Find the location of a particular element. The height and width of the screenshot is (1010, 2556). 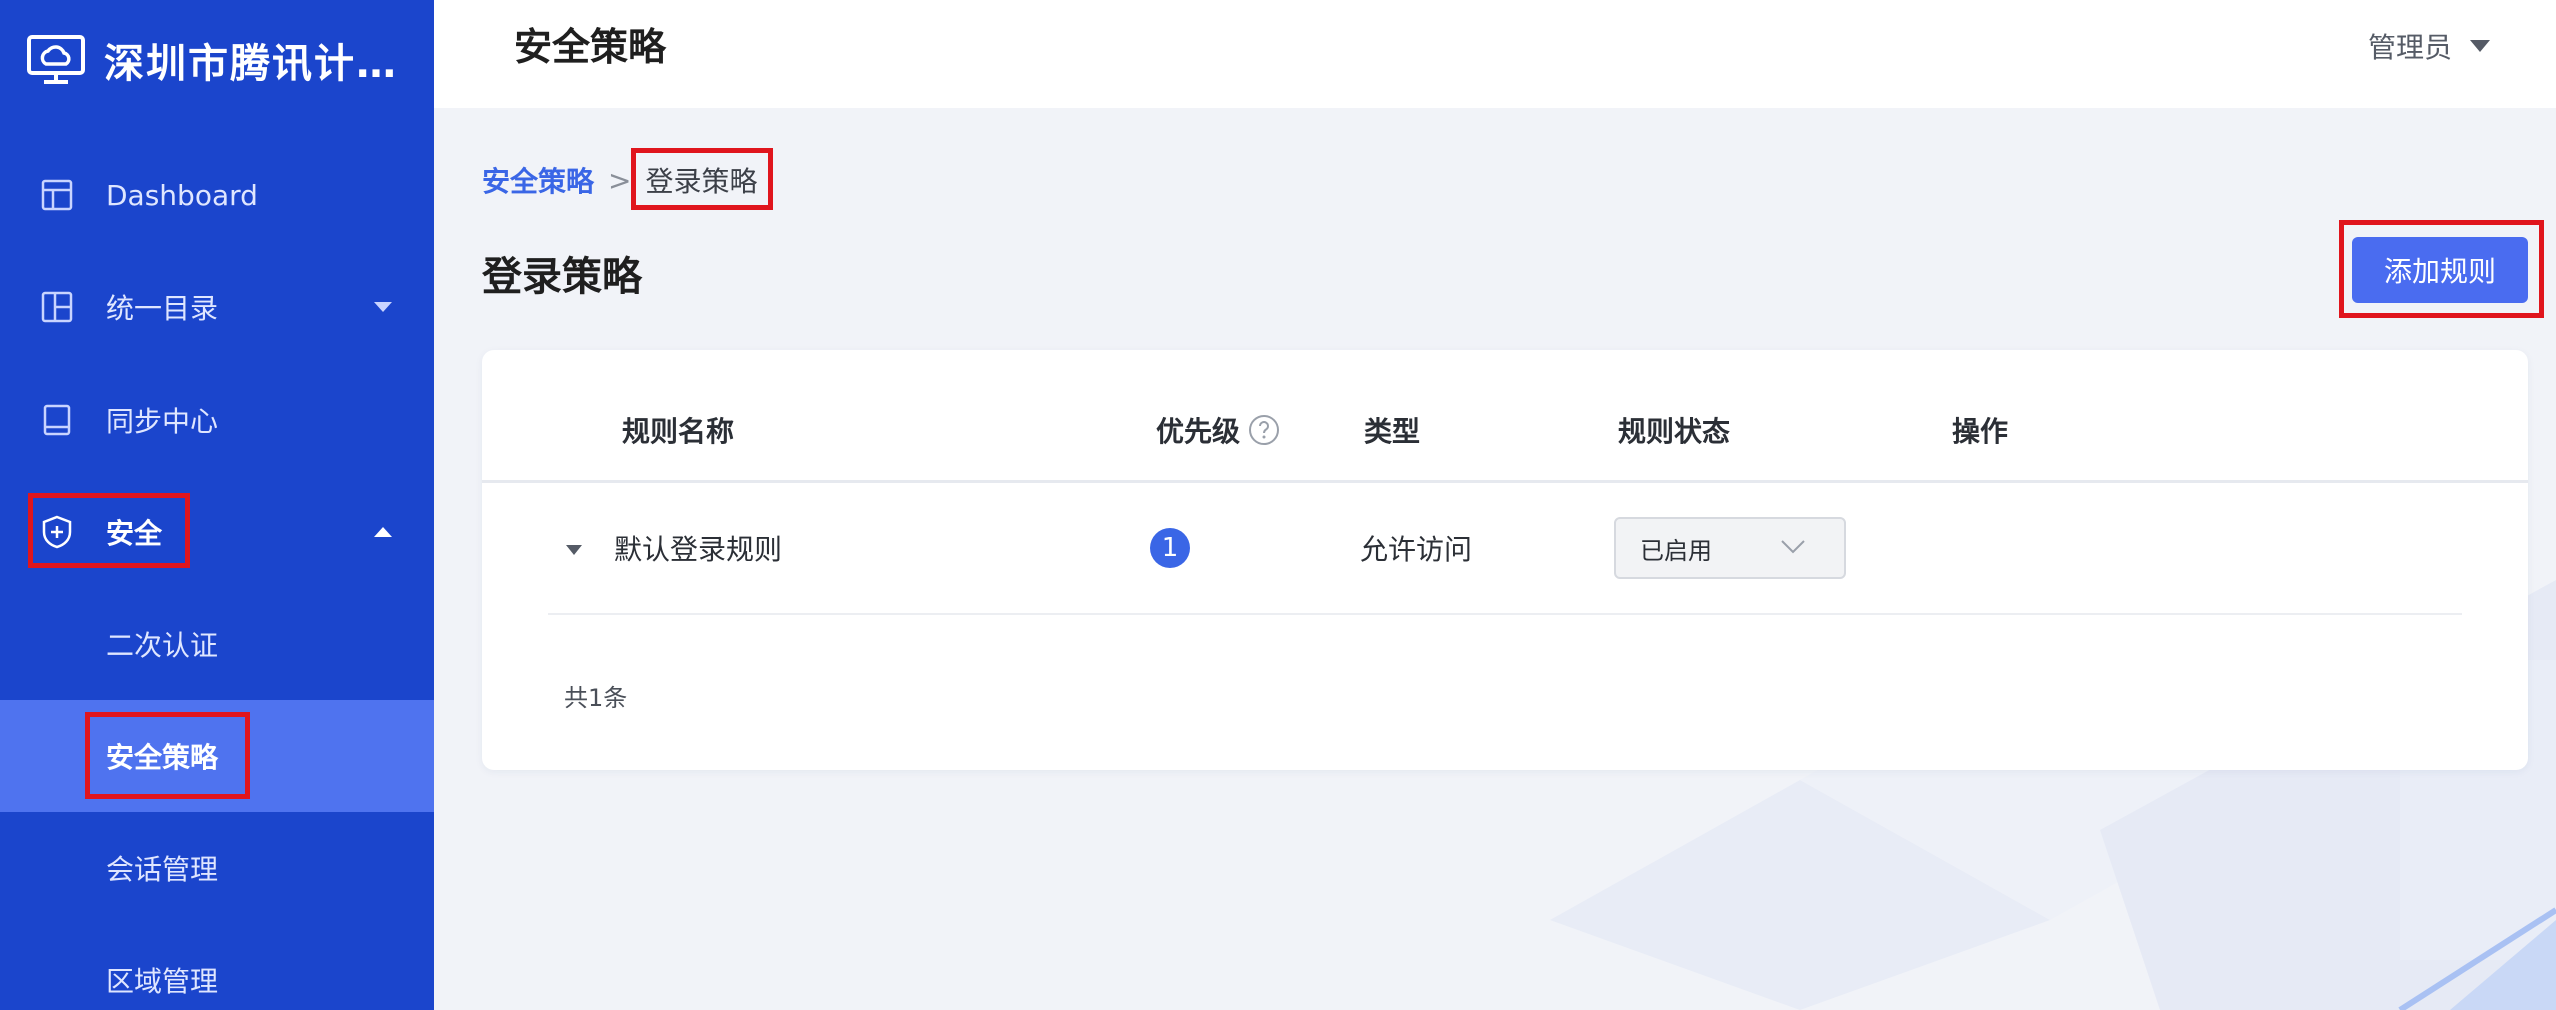

add-rule-button: 添加规则 is located at coordinates (2440, 270).